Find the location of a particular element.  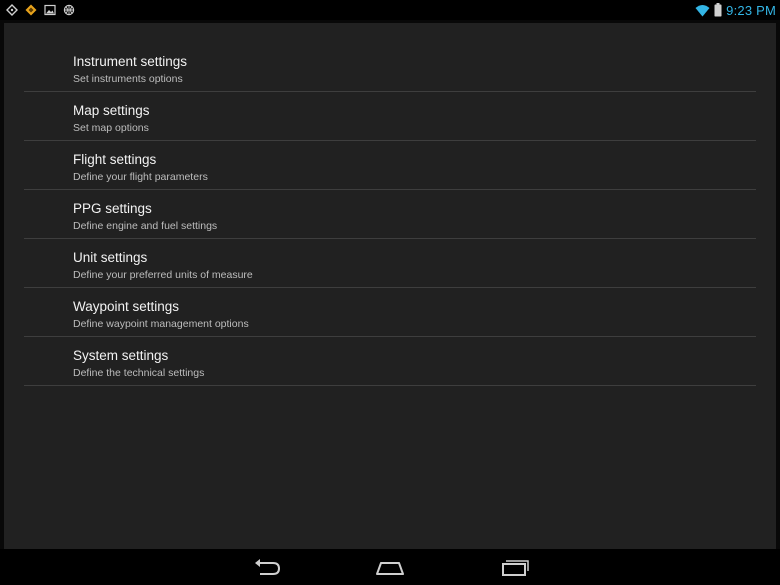

notification-icons is located at coordinates (40, 10).